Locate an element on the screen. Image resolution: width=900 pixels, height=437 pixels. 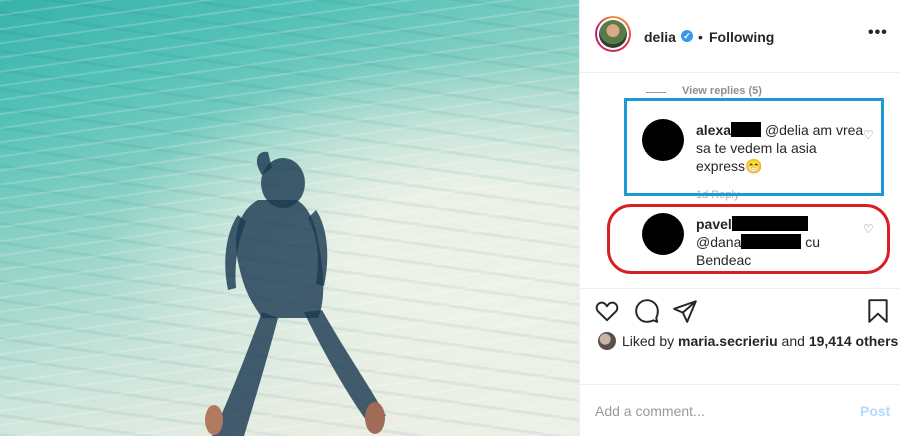
liker-avatar is located at coordinates (607, 341).